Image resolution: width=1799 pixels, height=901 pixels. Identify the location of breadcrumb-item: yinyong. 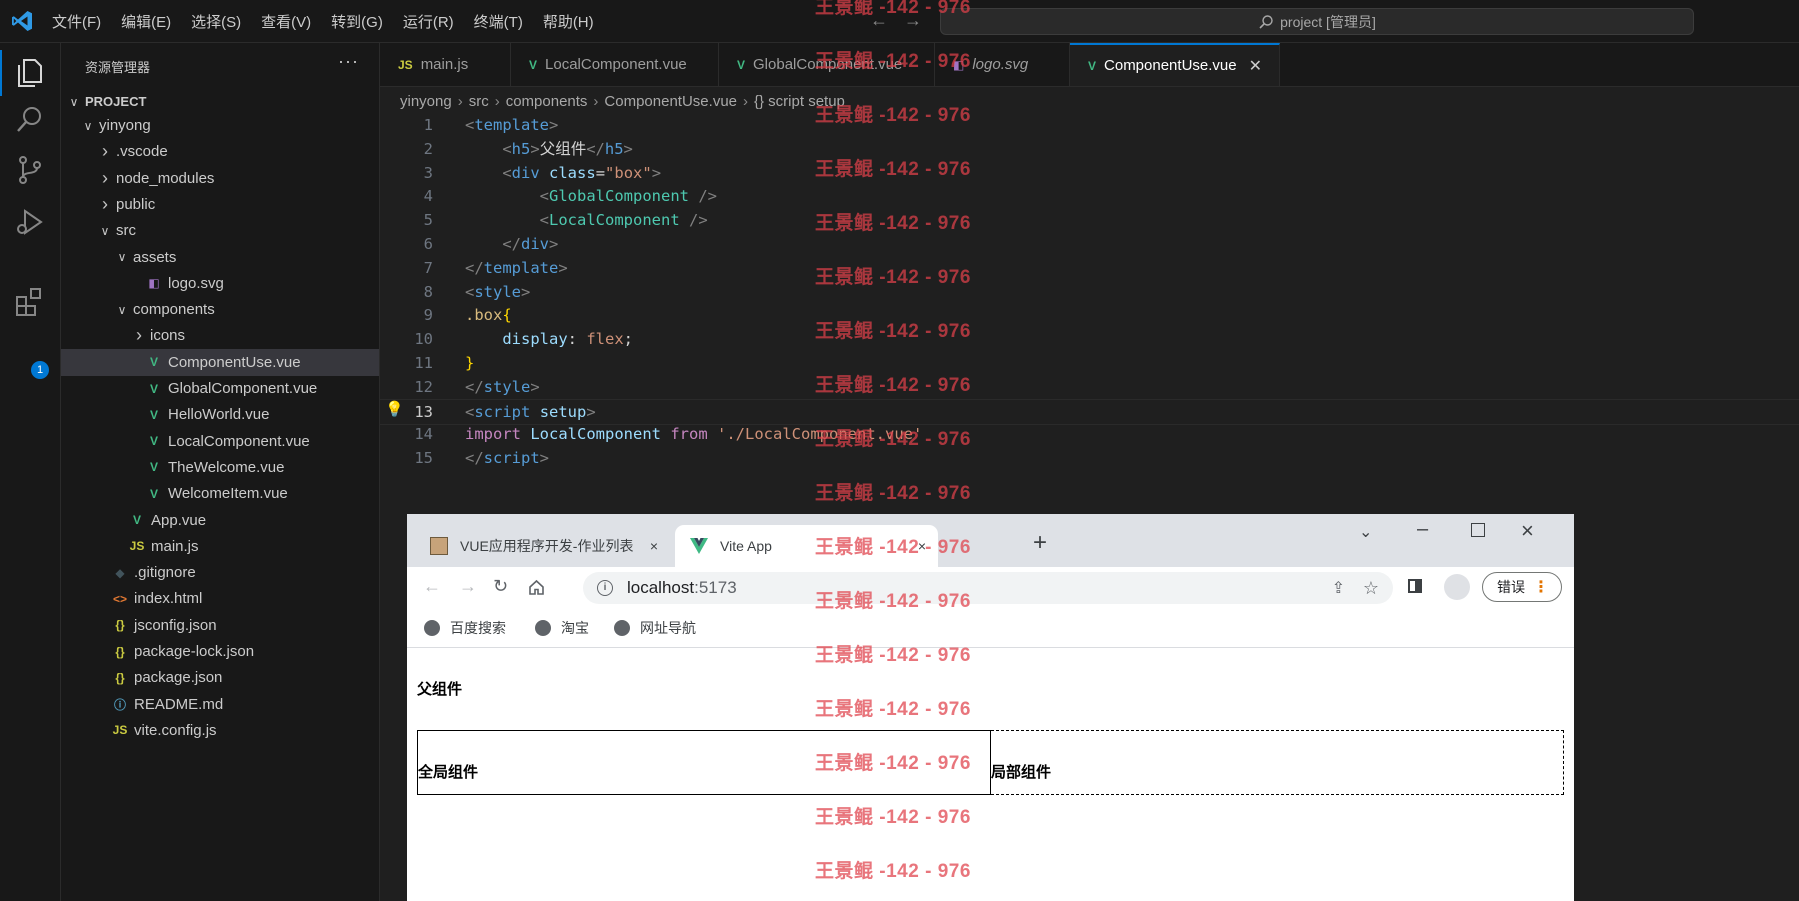
(426, 101).